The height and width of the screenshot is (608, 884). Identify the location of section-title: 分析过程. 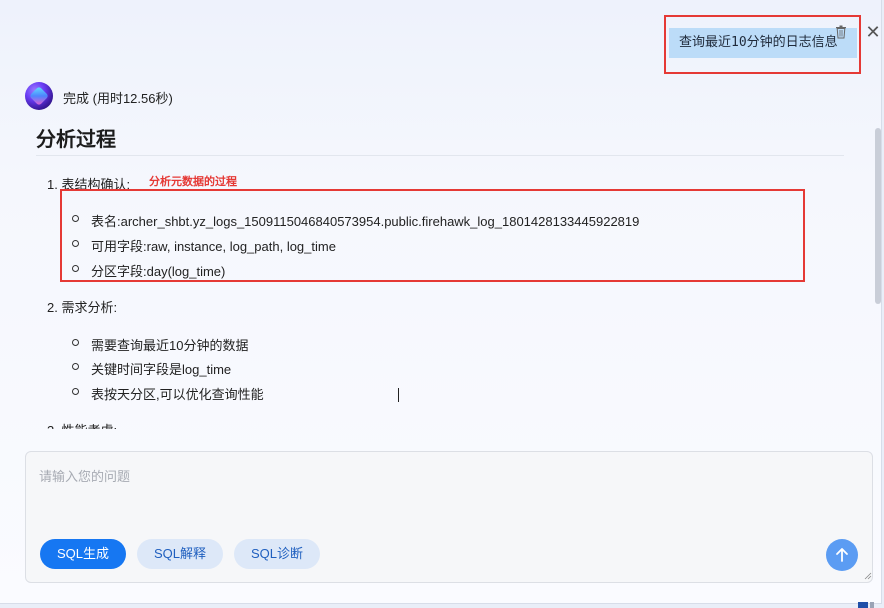
(76, 140).